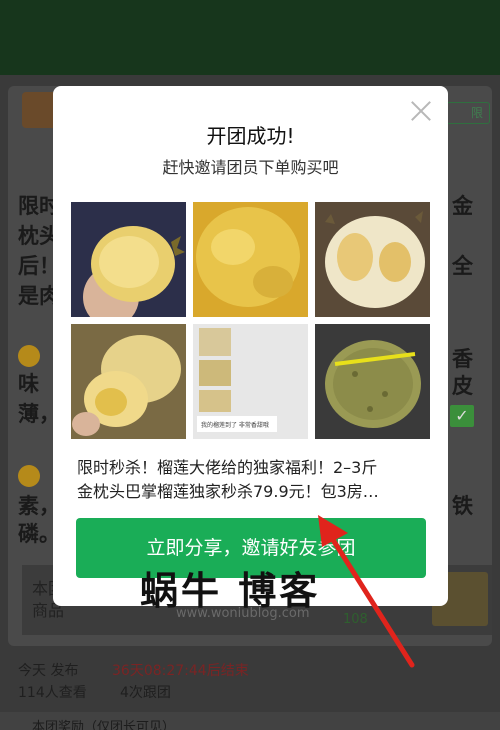 Image resolution: width=500 pixels, height=730 pixels. I want to click on post-text-line: 铁, so click(462, 506).